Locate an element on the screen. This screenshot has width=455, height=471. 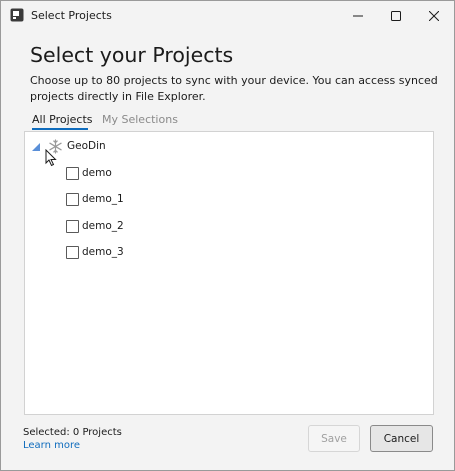
maximize-button is located at coordinates (396, 16).